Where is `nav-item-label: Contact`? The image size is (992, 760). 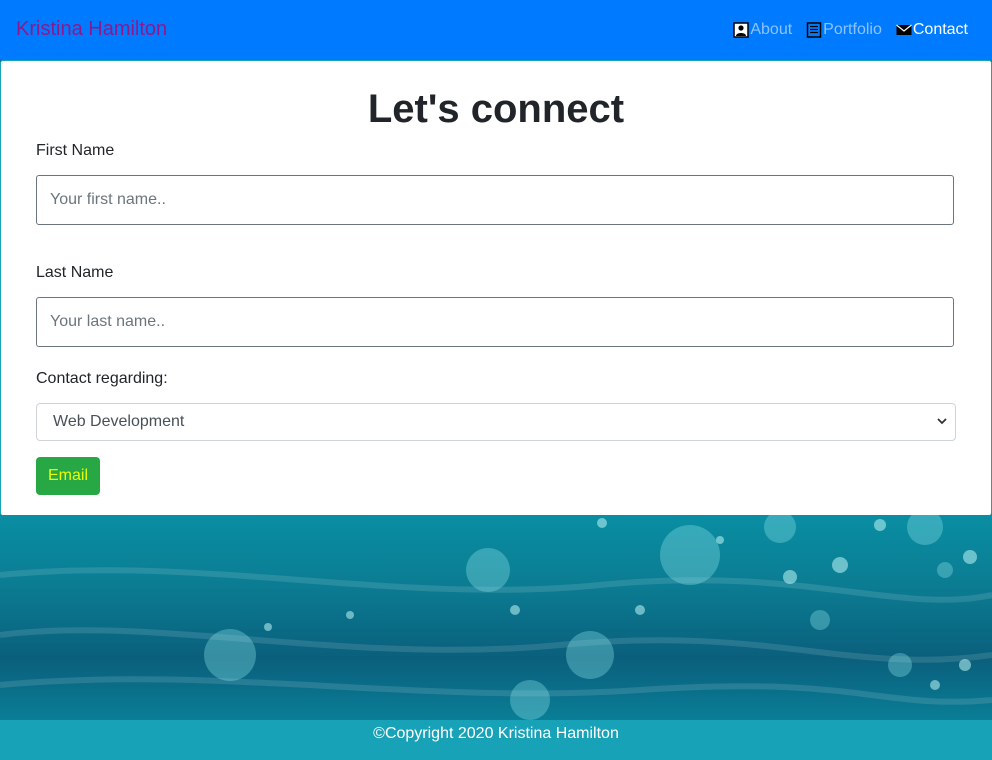
nav-item-label: Contact is located at coordinates (940, 29).